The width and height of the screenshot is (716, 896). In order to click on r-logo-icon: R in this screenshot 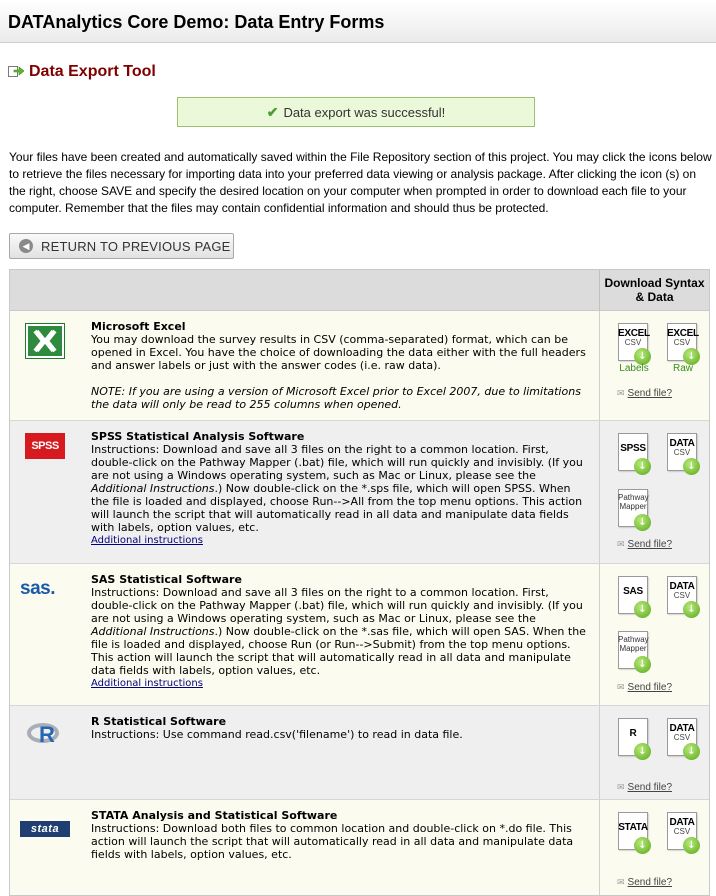, I will do `click(45, 734)`.